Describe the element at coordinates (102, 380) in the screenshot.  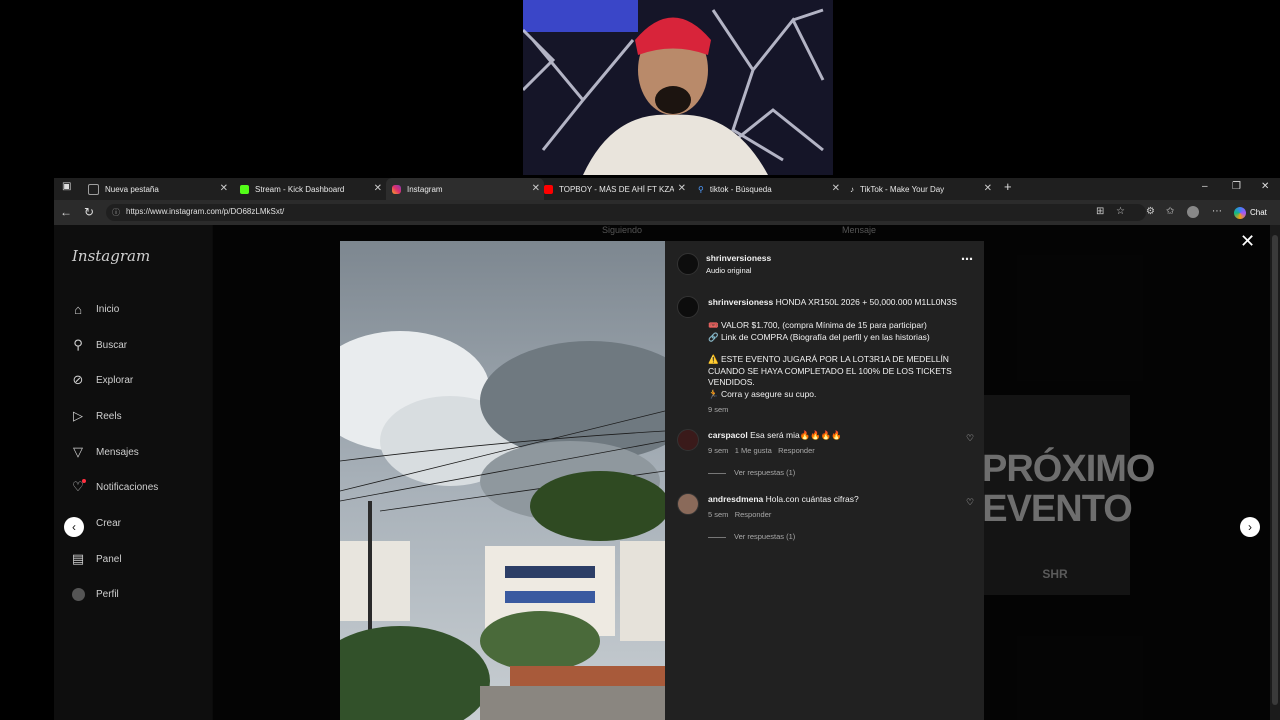
I see `nav-explorar: ⊘ Explorar` at that location.